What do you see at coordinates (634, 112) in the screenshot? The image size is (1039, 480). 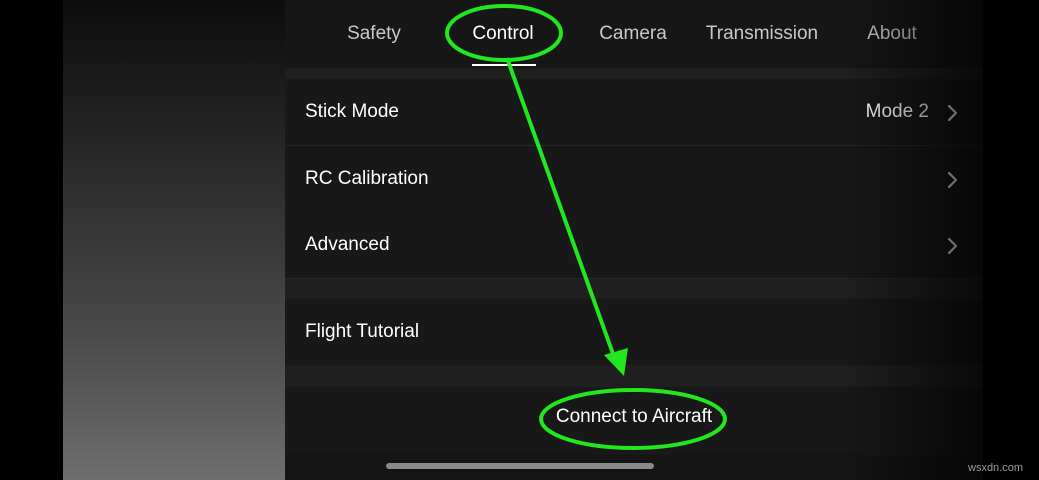 I see `stick-mode-row: Stick Mode Mode 2` at bounding box center [634, 112].